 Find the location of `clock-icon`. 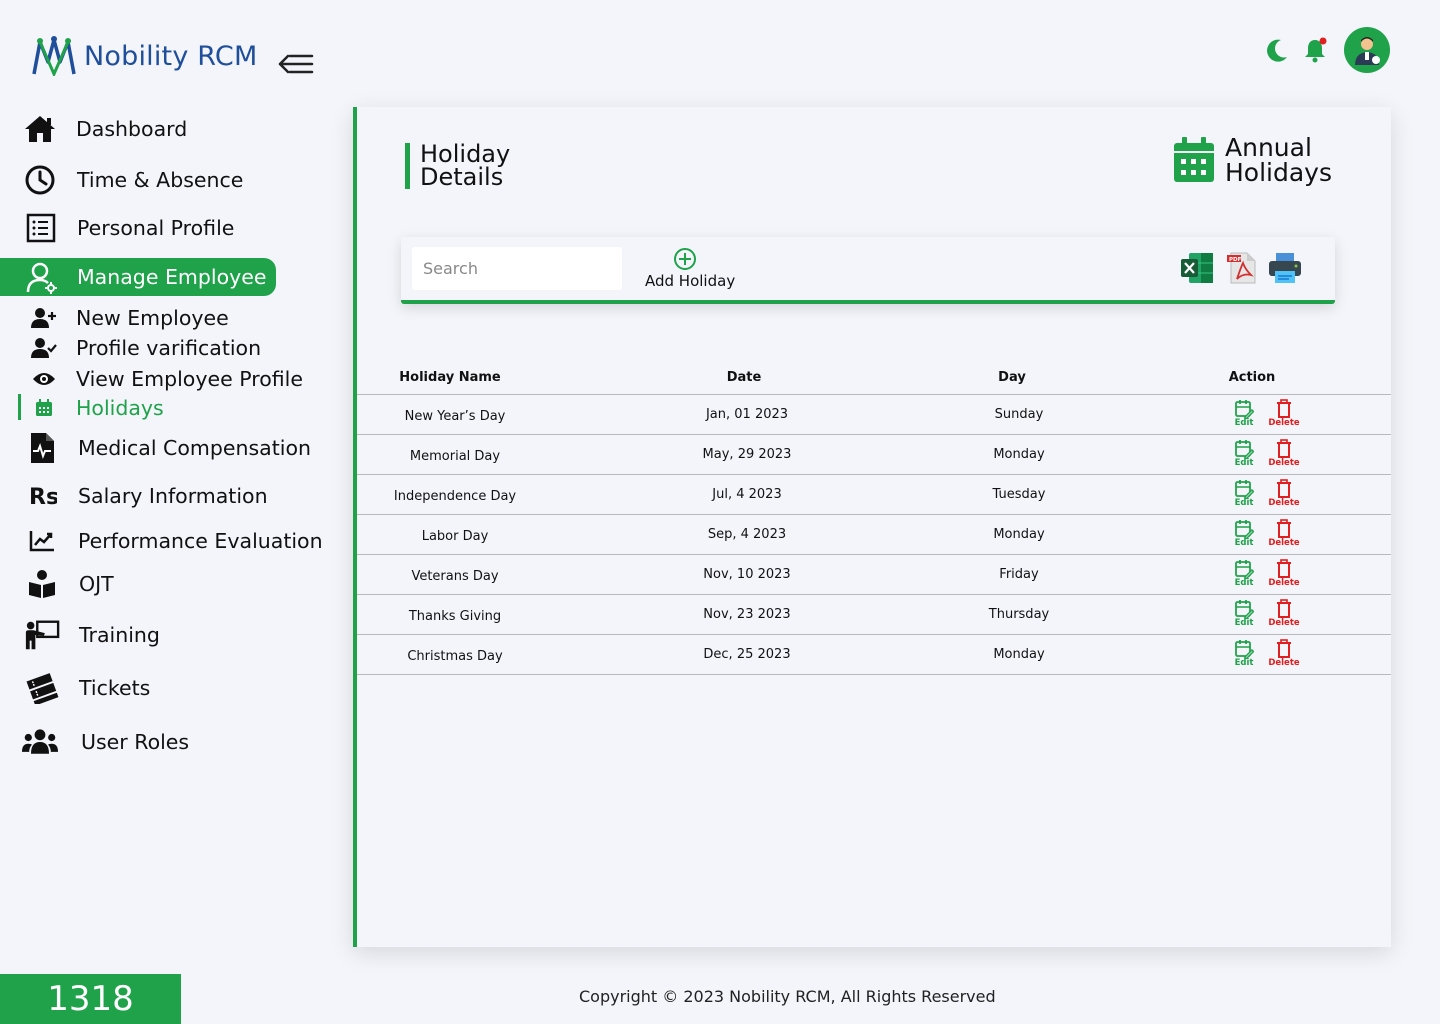

clock-icon is located at coordinates (40, 180).